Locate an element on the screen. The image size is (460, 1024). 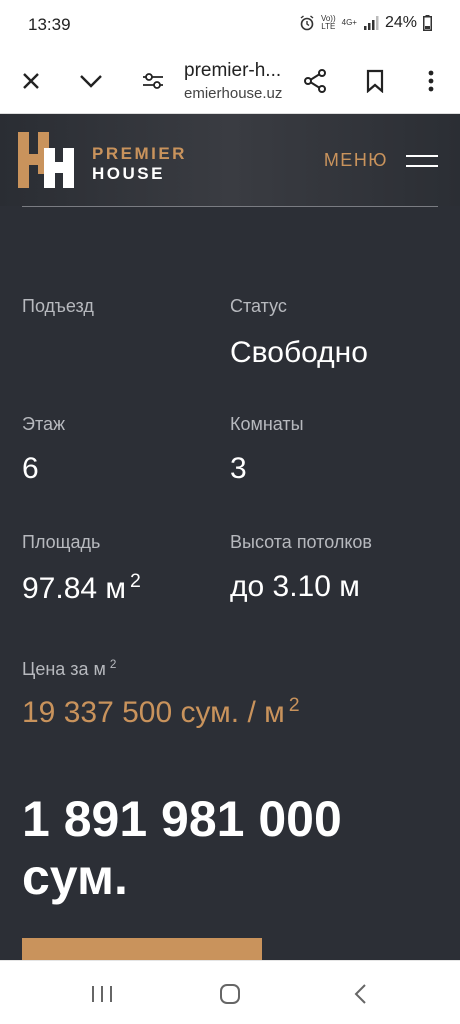
status-time: 13:39 is located at coordinates (49, 24).